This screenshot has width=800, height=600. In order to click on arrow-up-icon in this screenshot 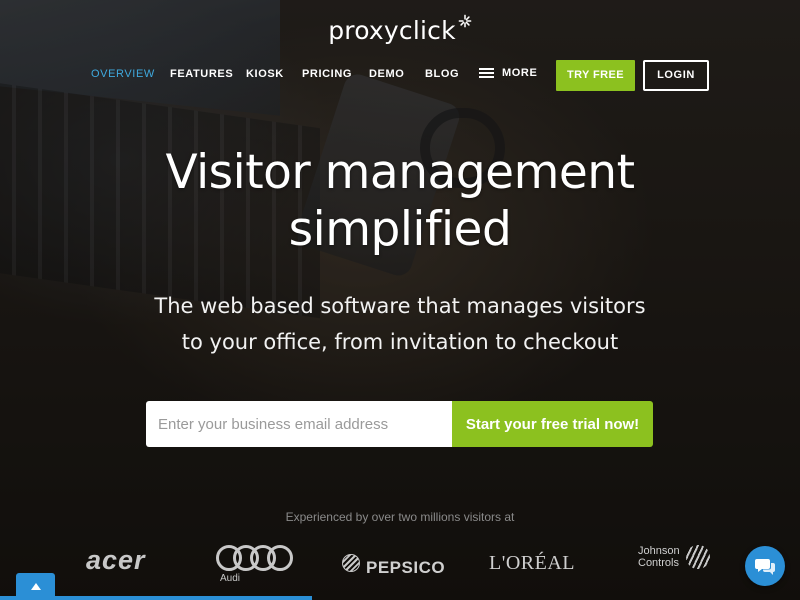, I will do `click(35, 586)`.